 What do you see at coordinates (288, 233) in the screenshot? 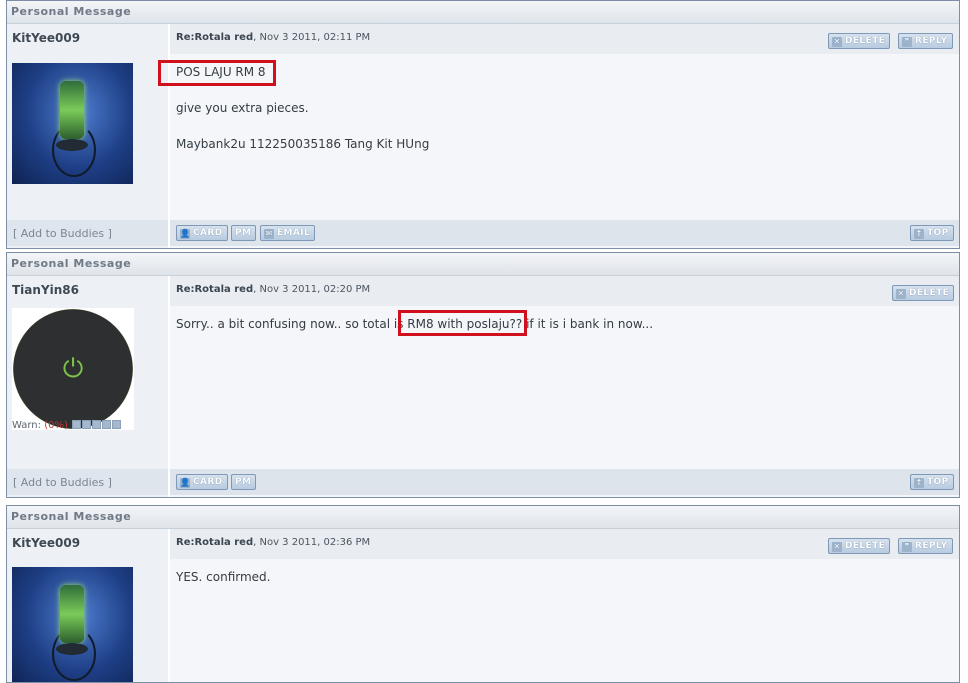
I see `email-button: ✉ EMAIL` at bounding box center [288, 233].